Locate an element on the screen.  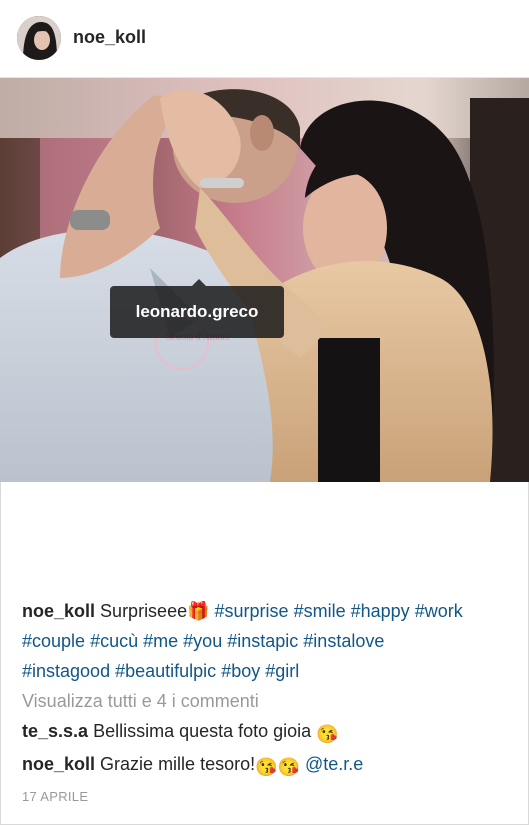
post-date: 17 APRILE is located at coordinates (55, 796).